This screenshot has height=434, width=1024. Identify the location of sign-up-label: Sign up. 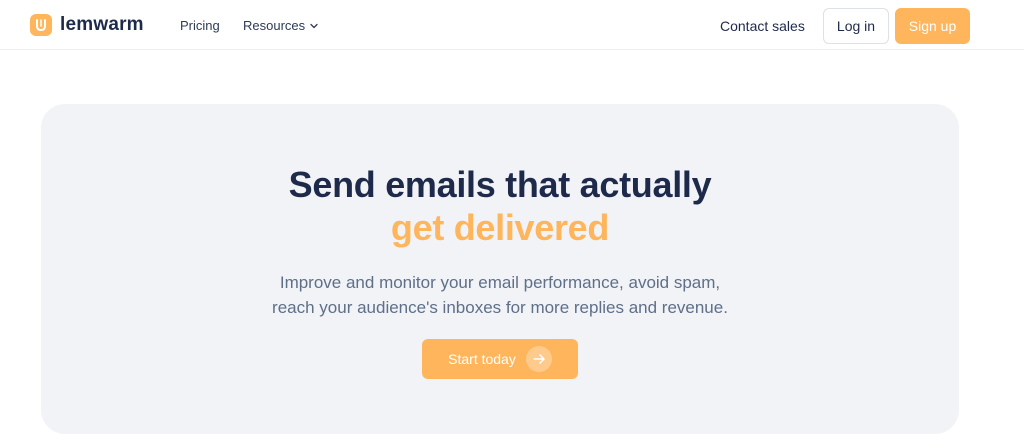
(932, 26).